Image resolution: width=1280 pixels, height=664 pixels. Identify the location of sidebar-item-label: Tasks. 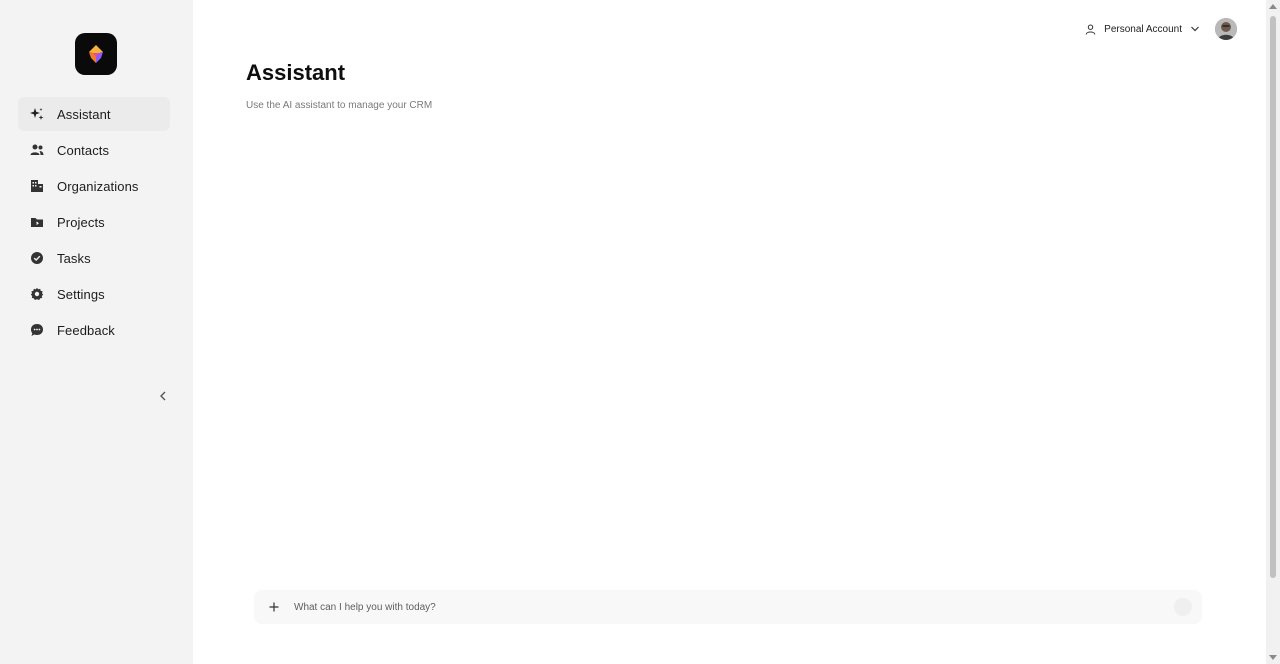
(74, 258).